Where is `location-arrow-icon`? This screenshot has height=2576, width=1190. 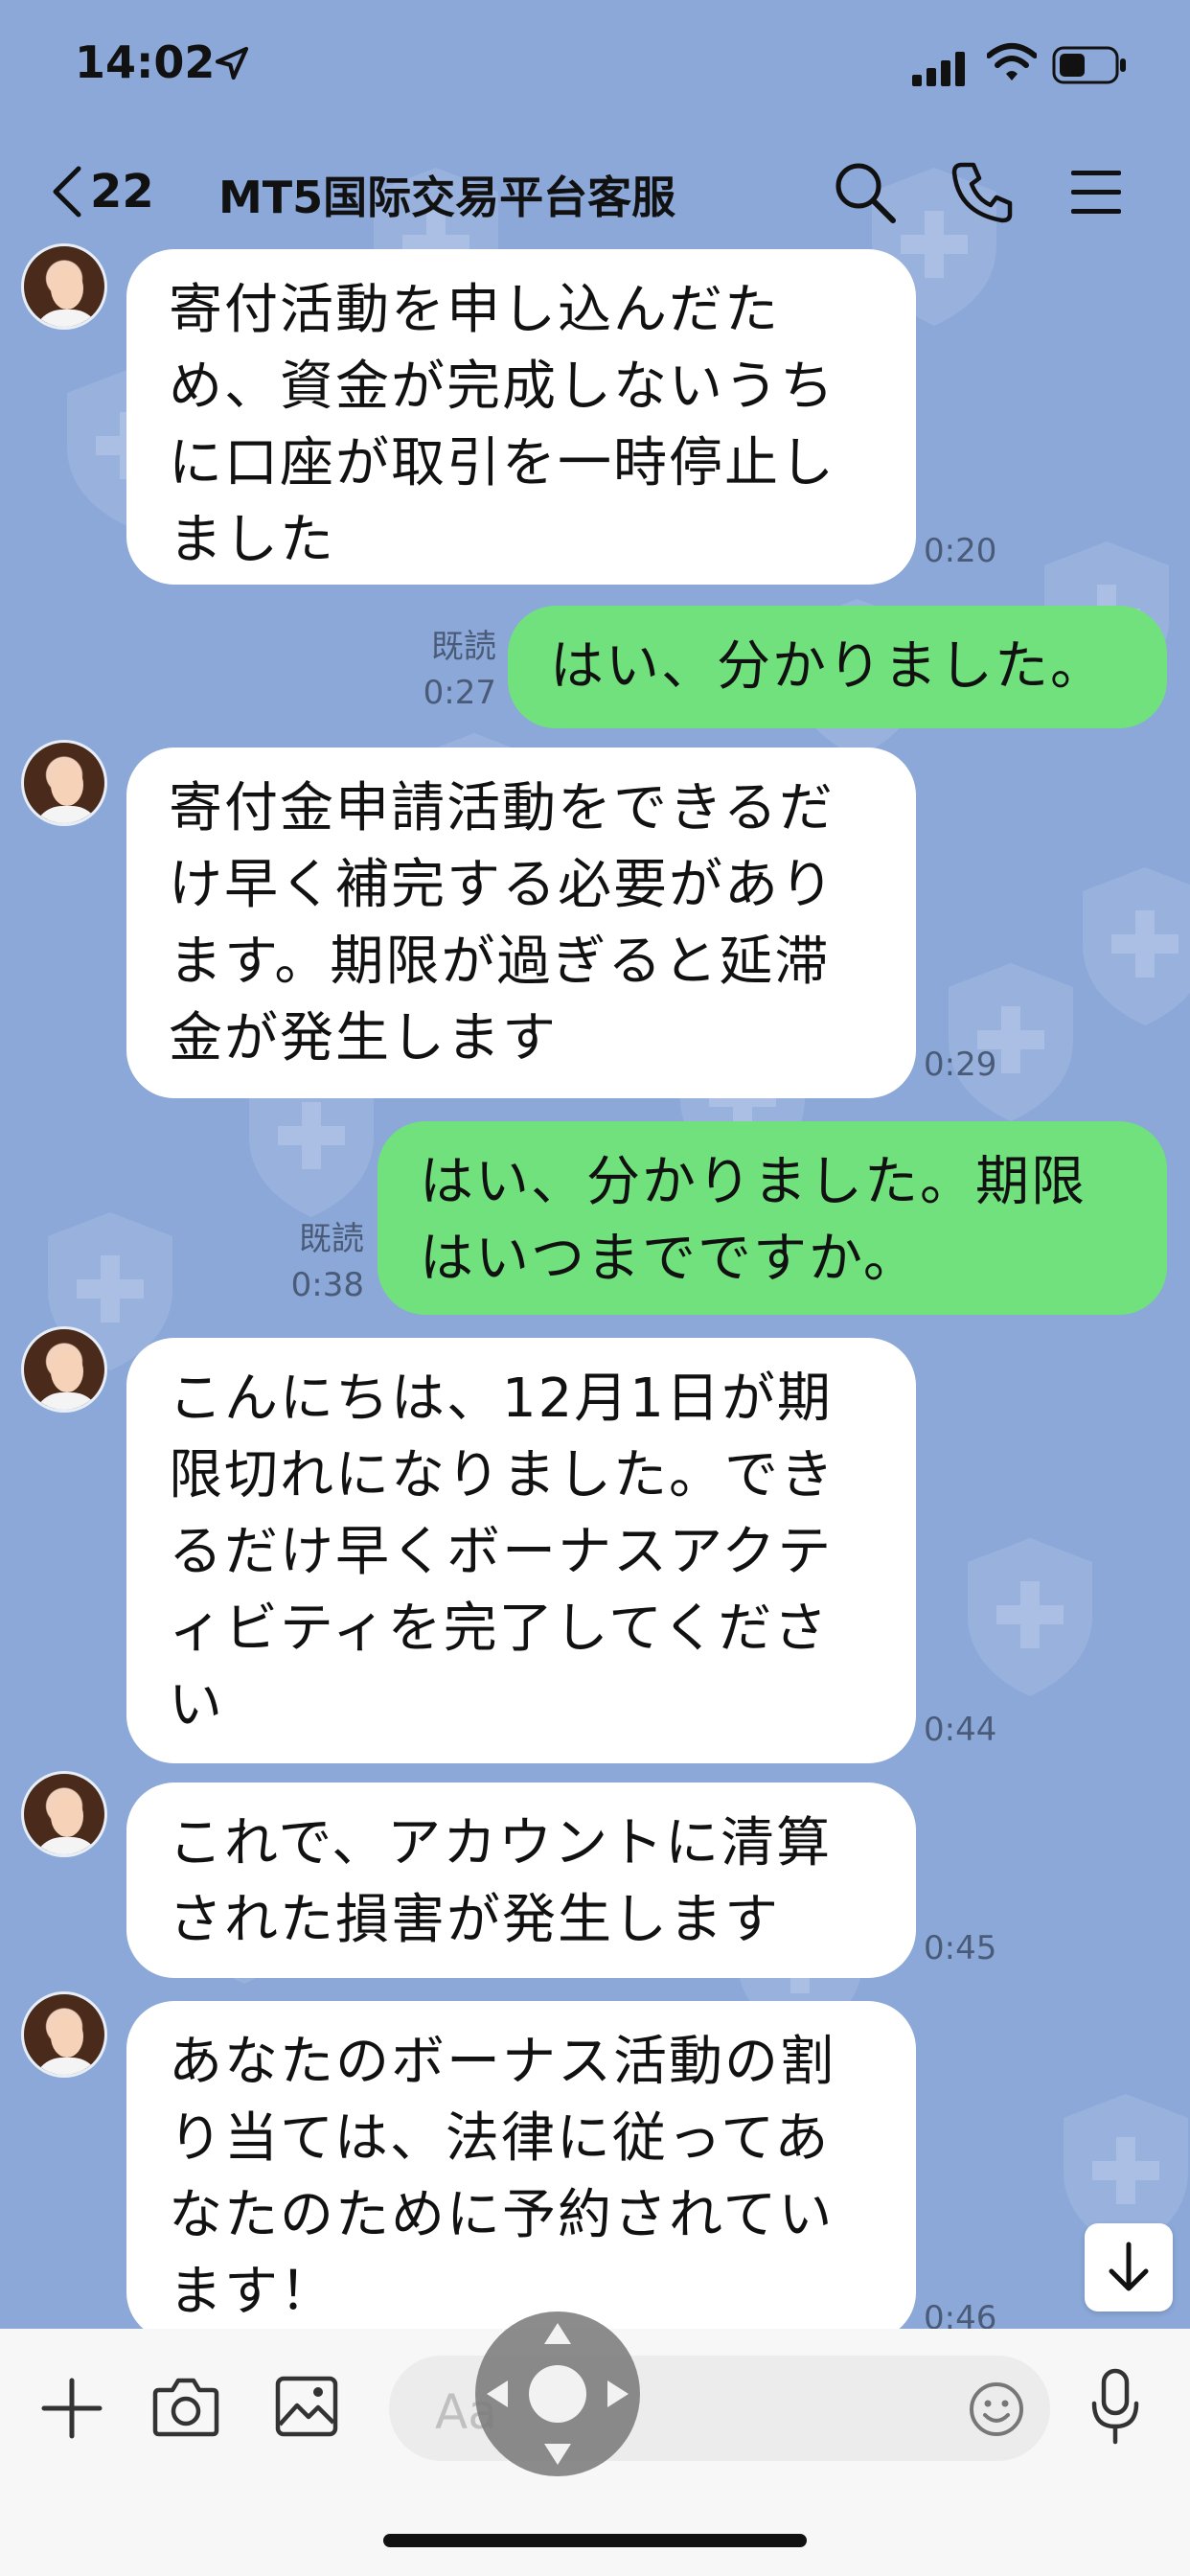 location-arrow-icon is located at coordinates (232, 63).